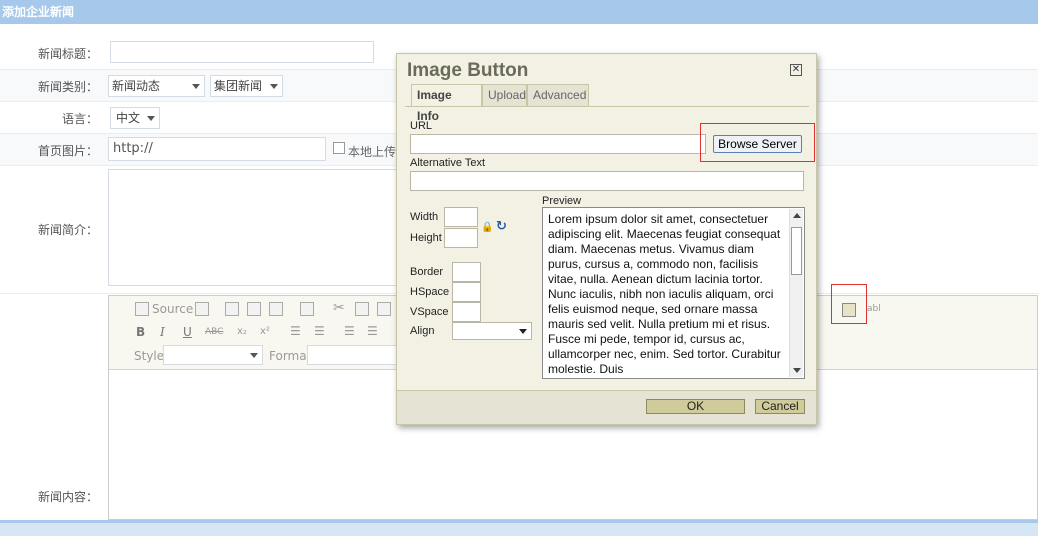 This screenshot has width=1038, height=536. What do you see at coordinates (504, 95) in the screenshot?
I see `tab-upload: Upload` at bounding box center [504, 95].